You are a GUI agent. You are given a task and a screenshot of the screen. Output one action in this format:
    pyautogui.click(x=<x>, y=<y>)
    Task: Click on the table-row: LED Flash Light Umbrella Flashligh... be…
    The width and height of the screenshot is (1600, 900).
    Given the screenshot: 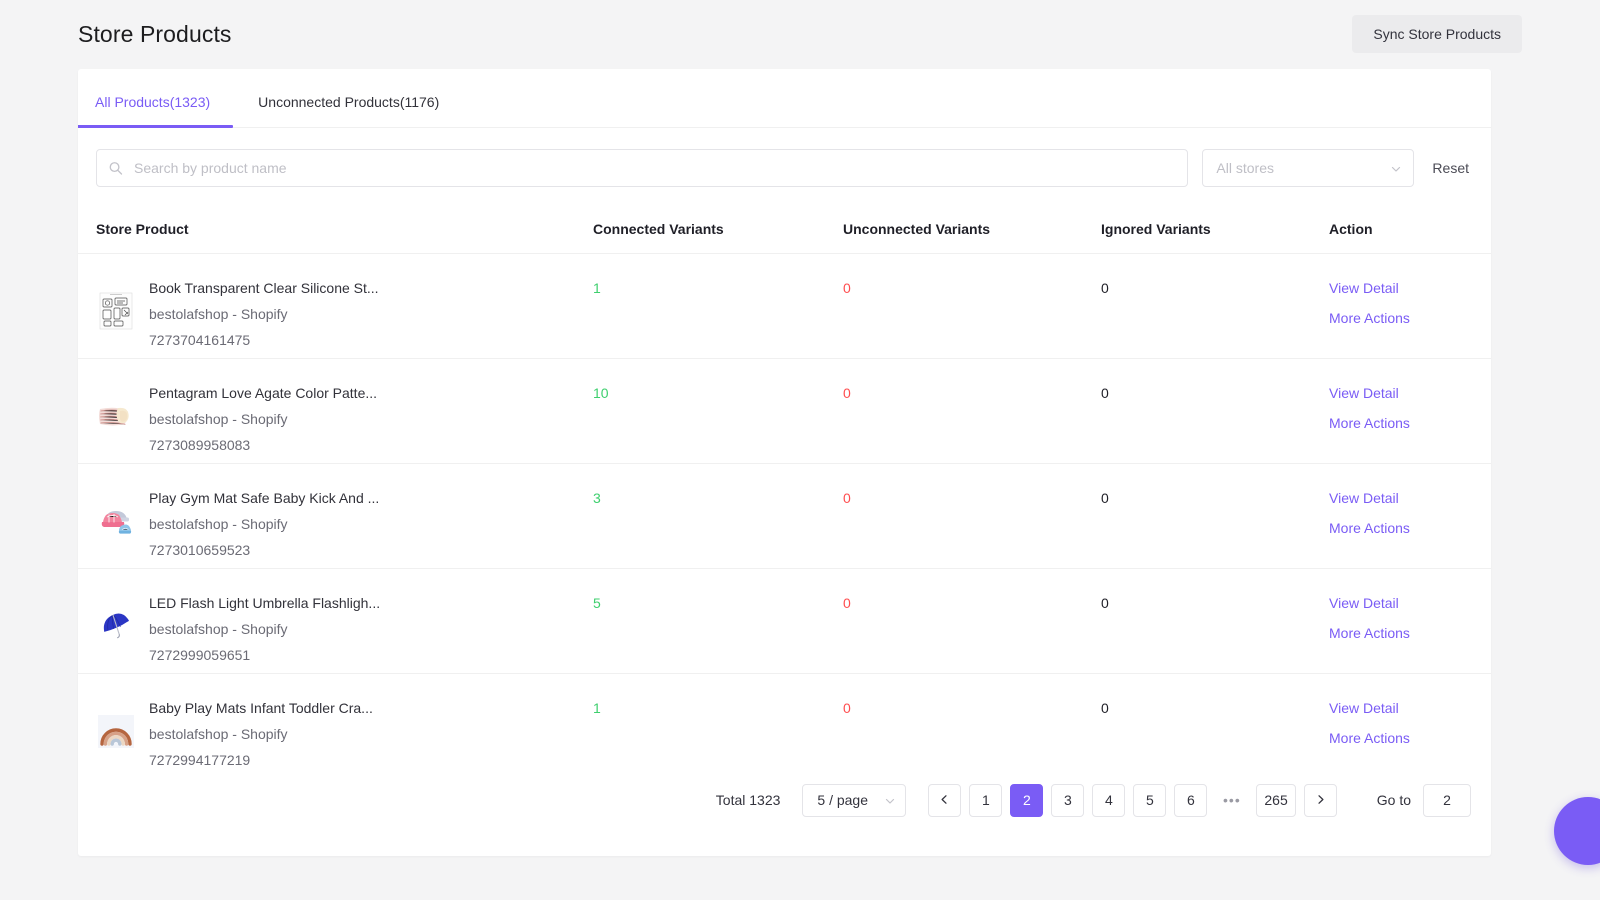 What is the action you would take?
    pyautogui.click(x=784, y=621)
    